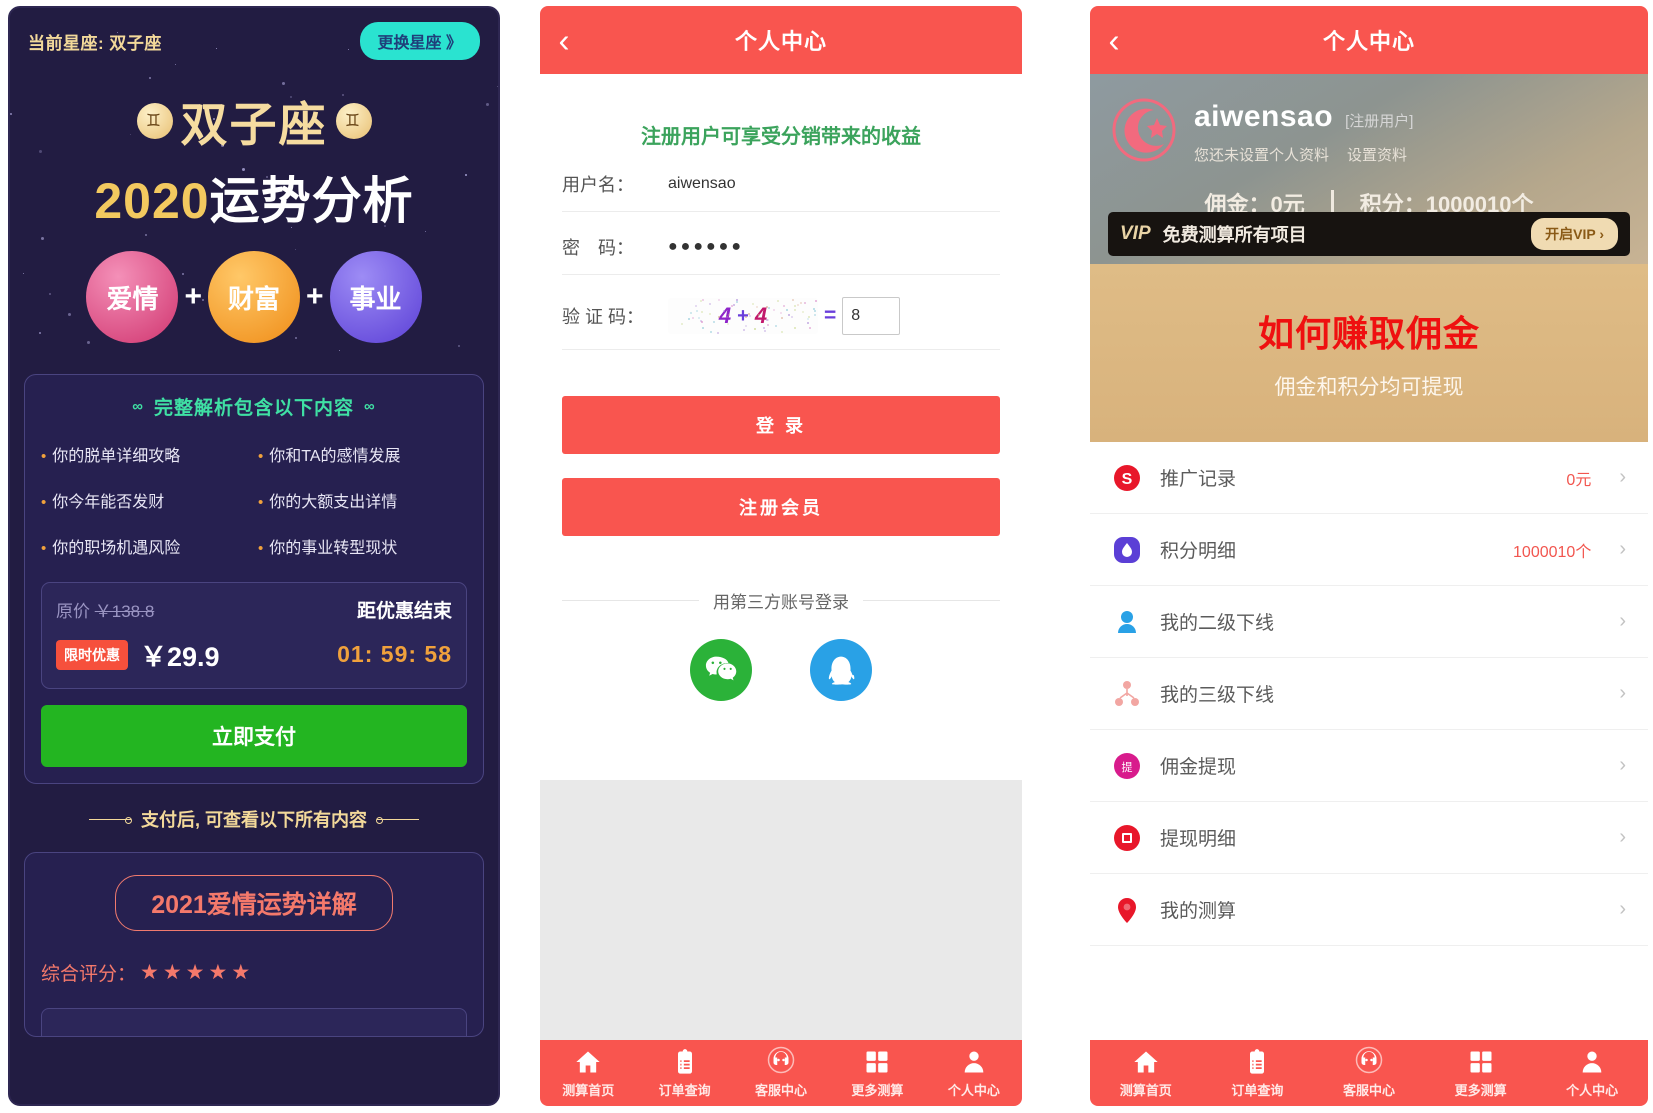 The height and width of the screenshot is (1113, 1653). Describe the element at coordinates (254, 736) in the screenshot. I see `pay-now-button: 立即支付` at that location.